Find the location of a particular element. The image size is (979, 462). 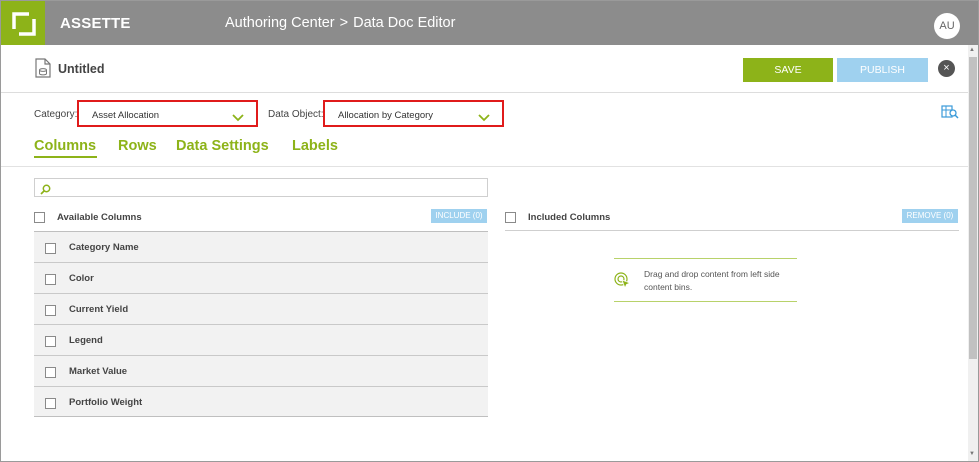

save-button: SAVE is located at coordinates (788, 70).